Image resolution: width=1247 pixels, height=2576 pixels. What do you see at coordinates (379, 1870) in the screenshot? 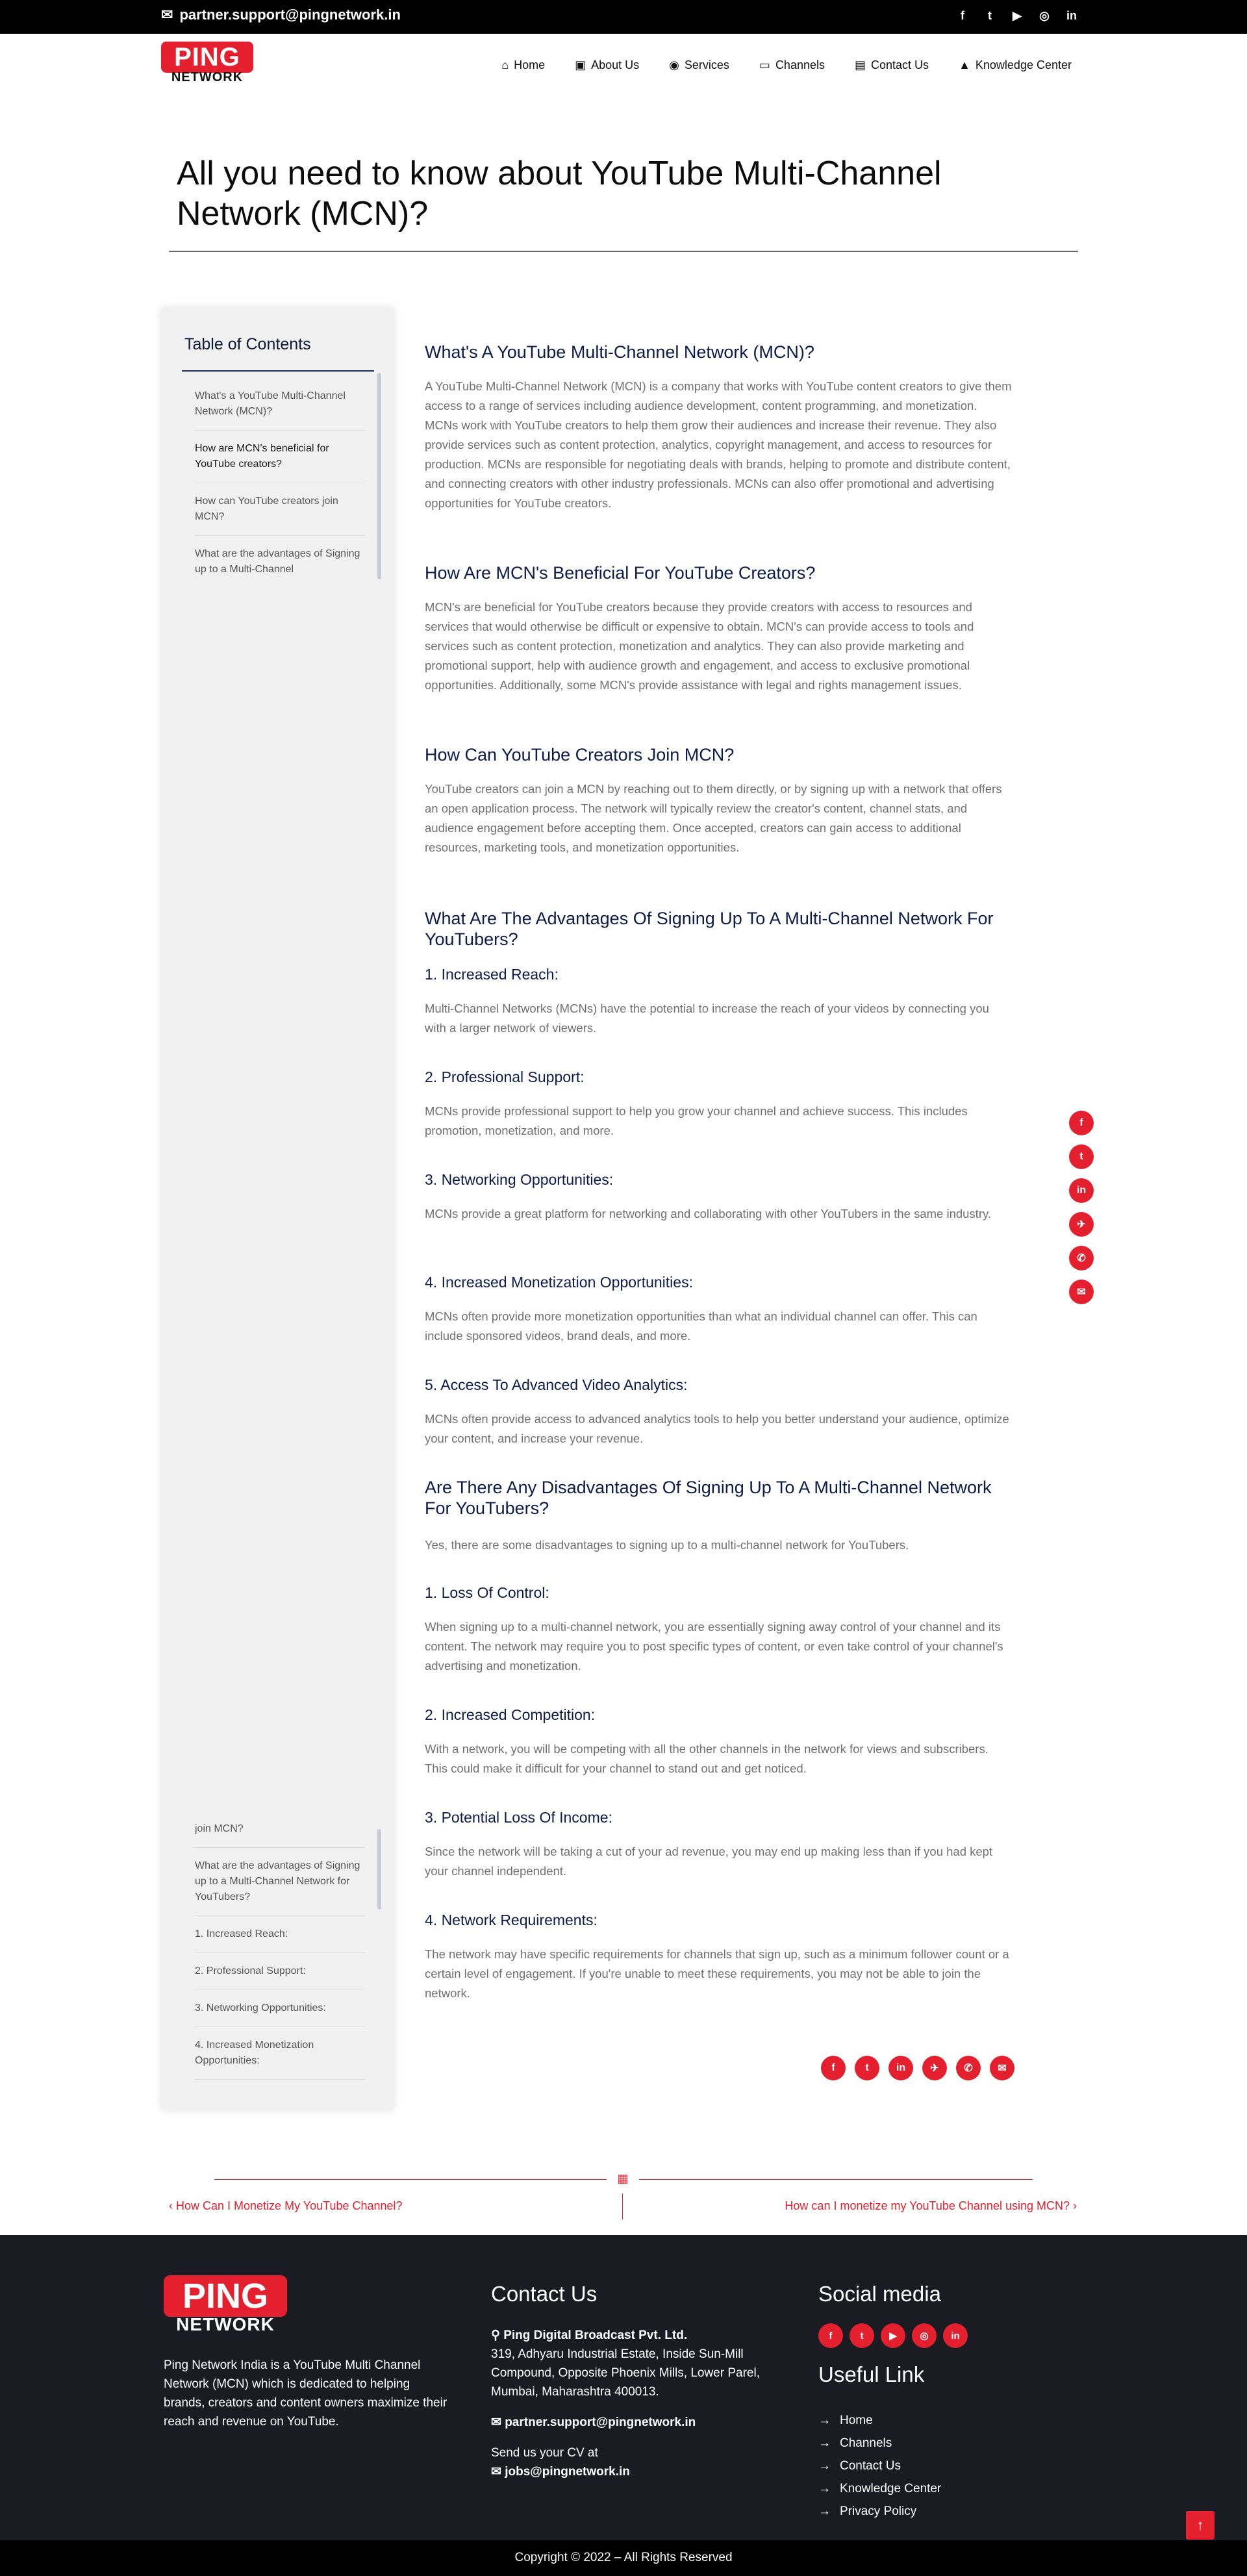
I see `toc-scrollbar-bottom` at bounding box center [379, 1870].